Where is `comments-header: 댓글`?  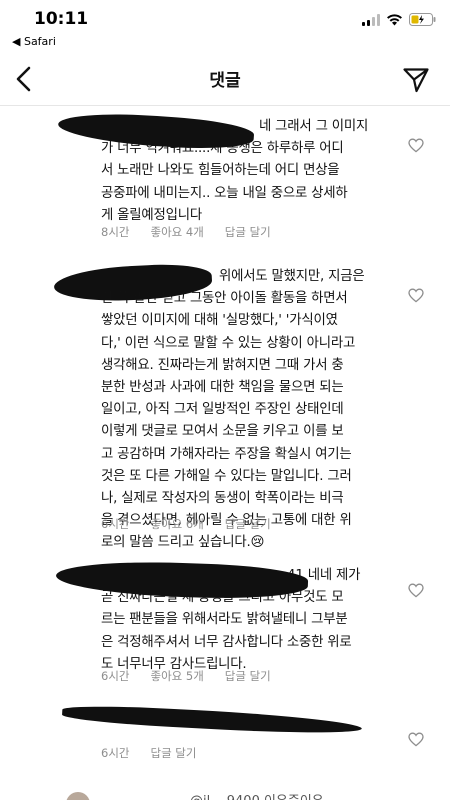
comments-header: 댓글 is located at coordinates (225, 79).